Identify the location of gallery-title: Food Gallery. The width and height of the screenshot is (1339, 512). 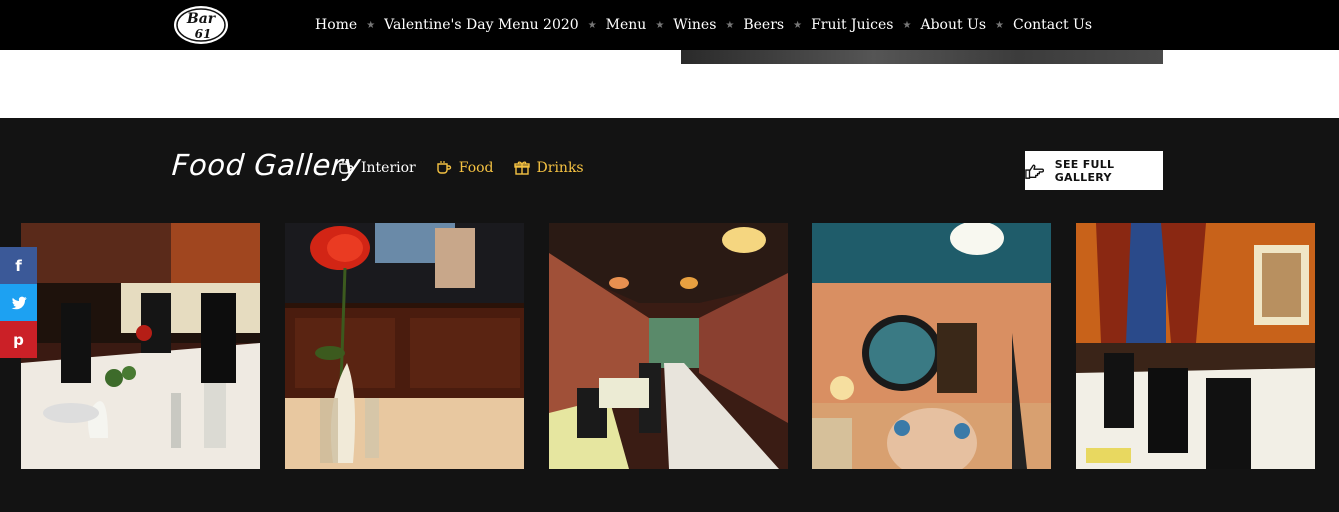
(266, 165).